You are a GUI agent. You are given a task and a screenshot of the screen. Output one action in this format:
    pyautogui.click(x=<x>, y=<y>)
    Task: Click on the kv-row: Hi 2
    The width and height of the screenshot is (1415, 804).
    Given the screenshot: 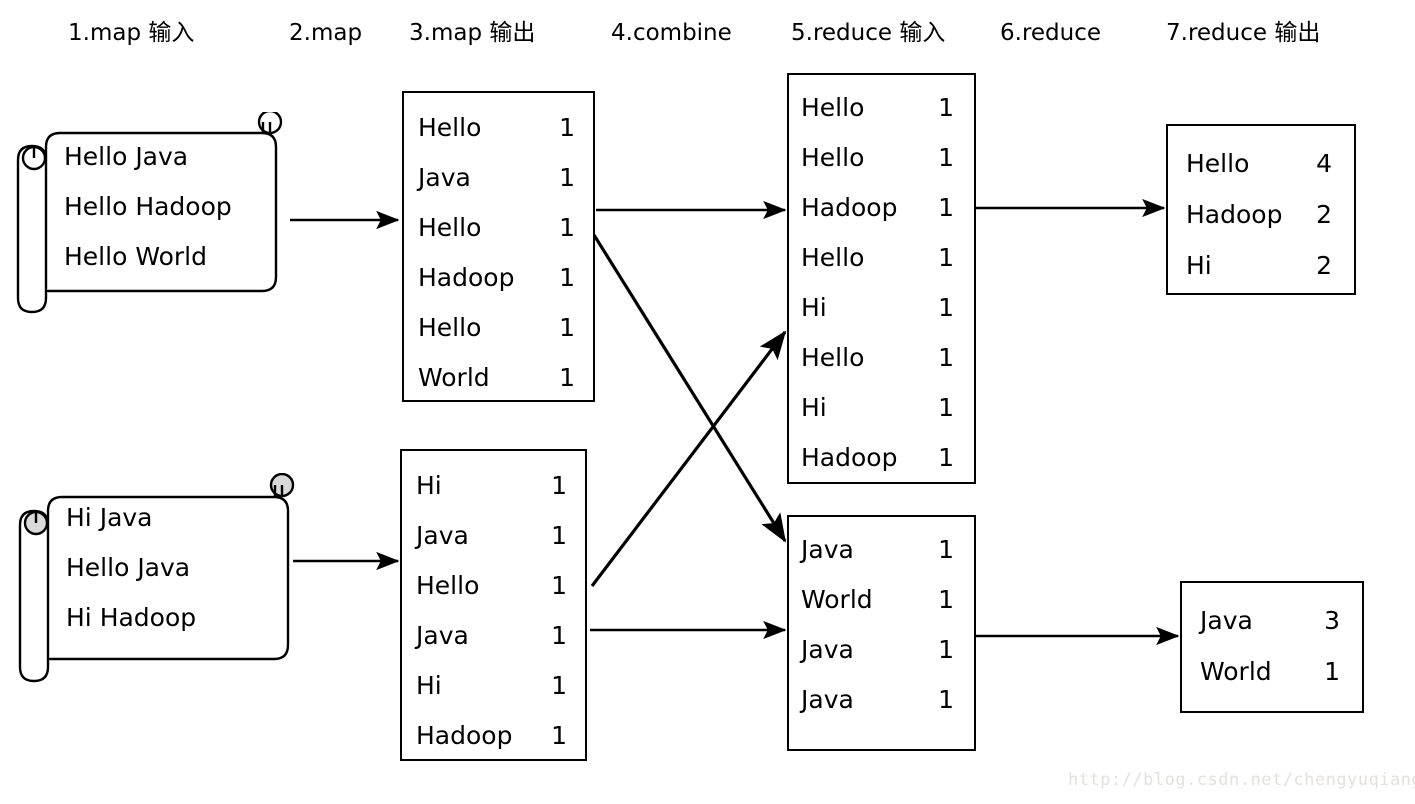 What is the action you would take?
    pyautogui.click(x=1259, y=265)
    